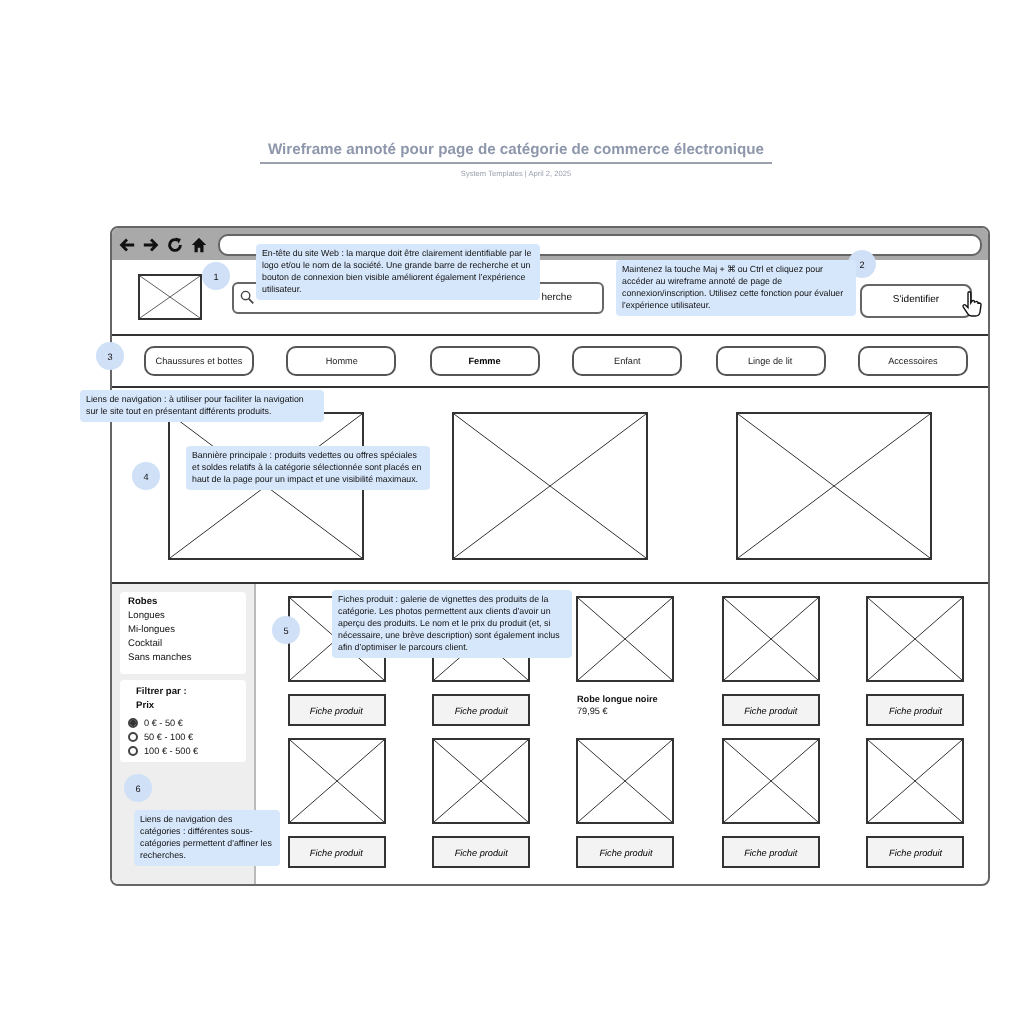 The image size is (1032, 1032). Describe the element at coordinates (972, 304) in the screenshot. I see `hand-cursor-icon` at that location.